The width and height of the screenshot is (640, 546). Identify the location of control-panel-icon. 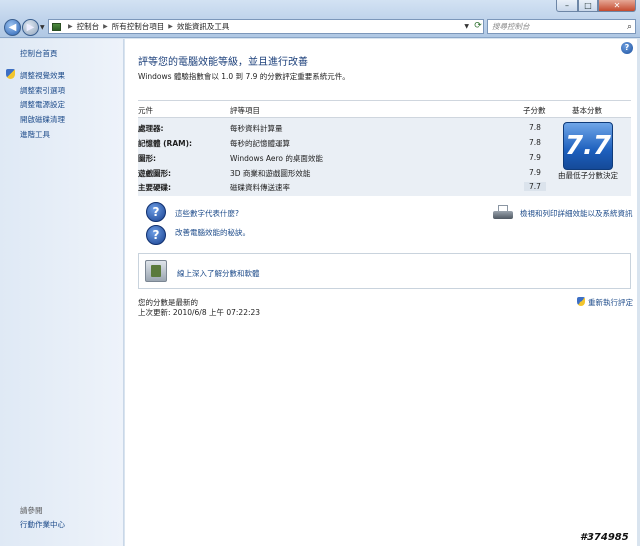
(56, 26).